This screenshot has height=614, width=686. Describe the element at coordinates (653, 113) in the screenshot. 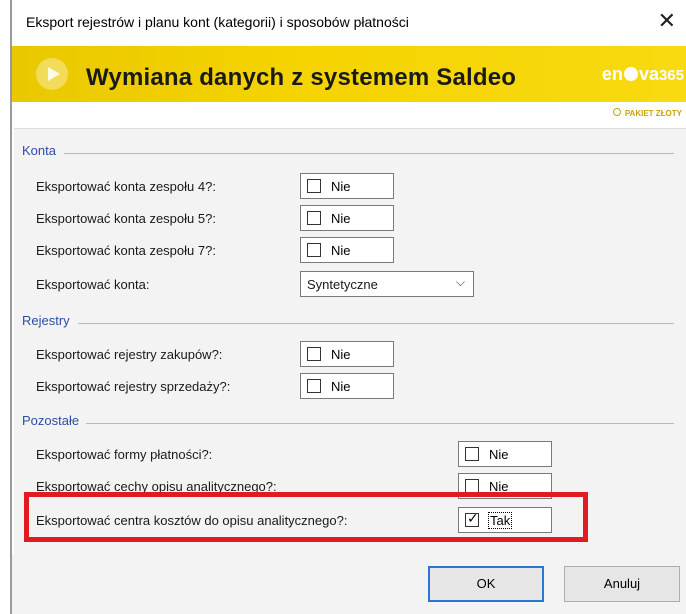

I see `badge-text: PAKIET ZŁOTY` at that location.